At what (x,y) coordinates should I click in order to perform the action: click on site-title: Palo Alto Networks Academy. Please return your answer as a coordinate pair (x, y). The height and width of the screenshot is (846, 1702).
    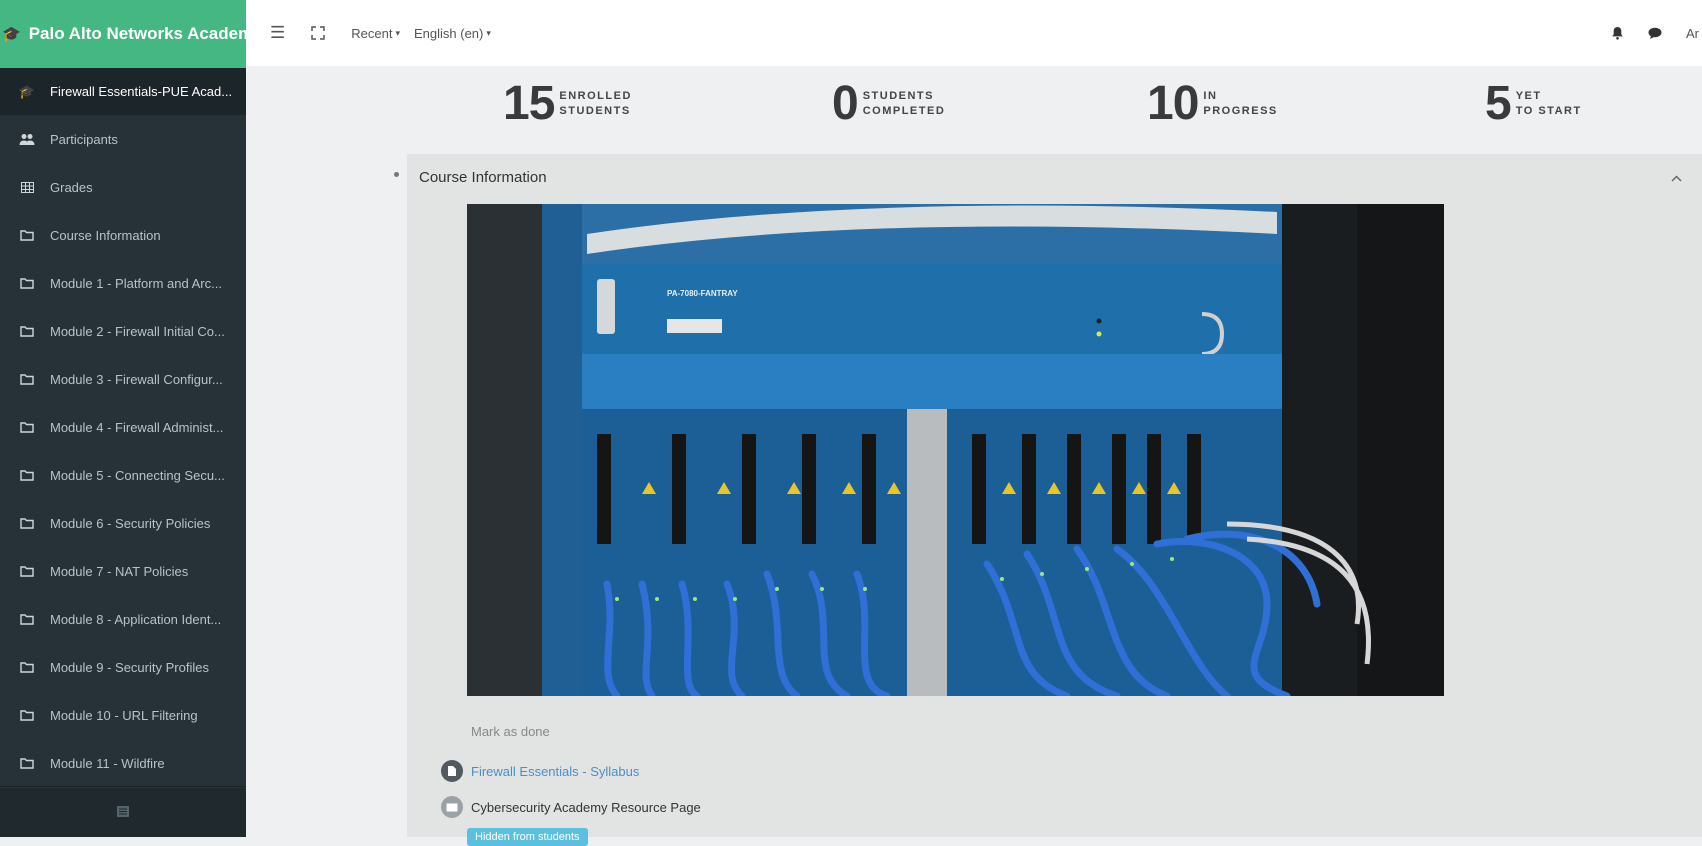
    Looking at the image, I should click on (137, 33).